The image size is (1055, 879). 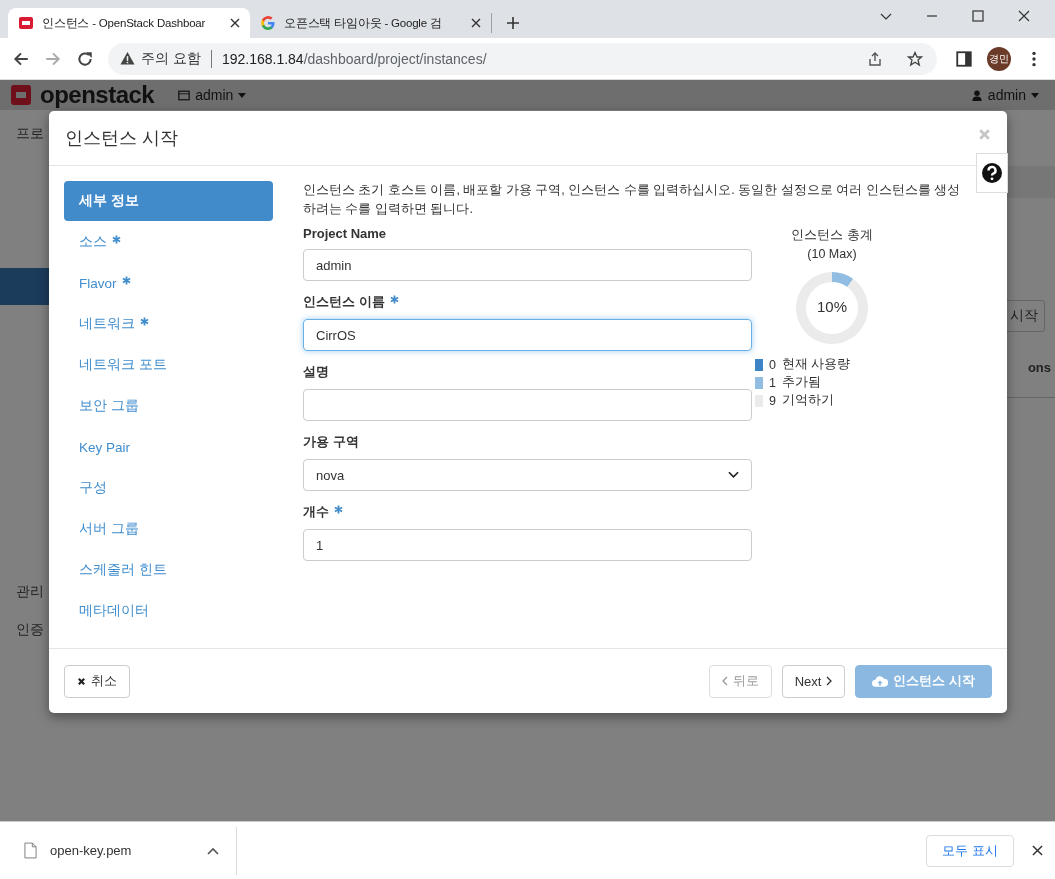 What do you see at coordinates (992, 173) in the screenshot?
I see `help-icon` at bounding box center [992, 173].